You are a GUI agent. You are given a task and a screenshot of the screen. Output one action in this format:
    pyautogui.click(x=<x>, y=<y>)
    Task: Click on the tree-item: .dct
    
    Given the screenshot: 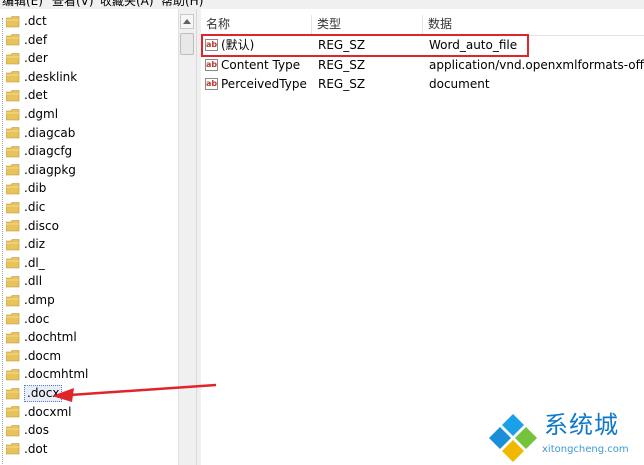 What is the action you would take?
    pyautogui.click(x=50, y=21)
    